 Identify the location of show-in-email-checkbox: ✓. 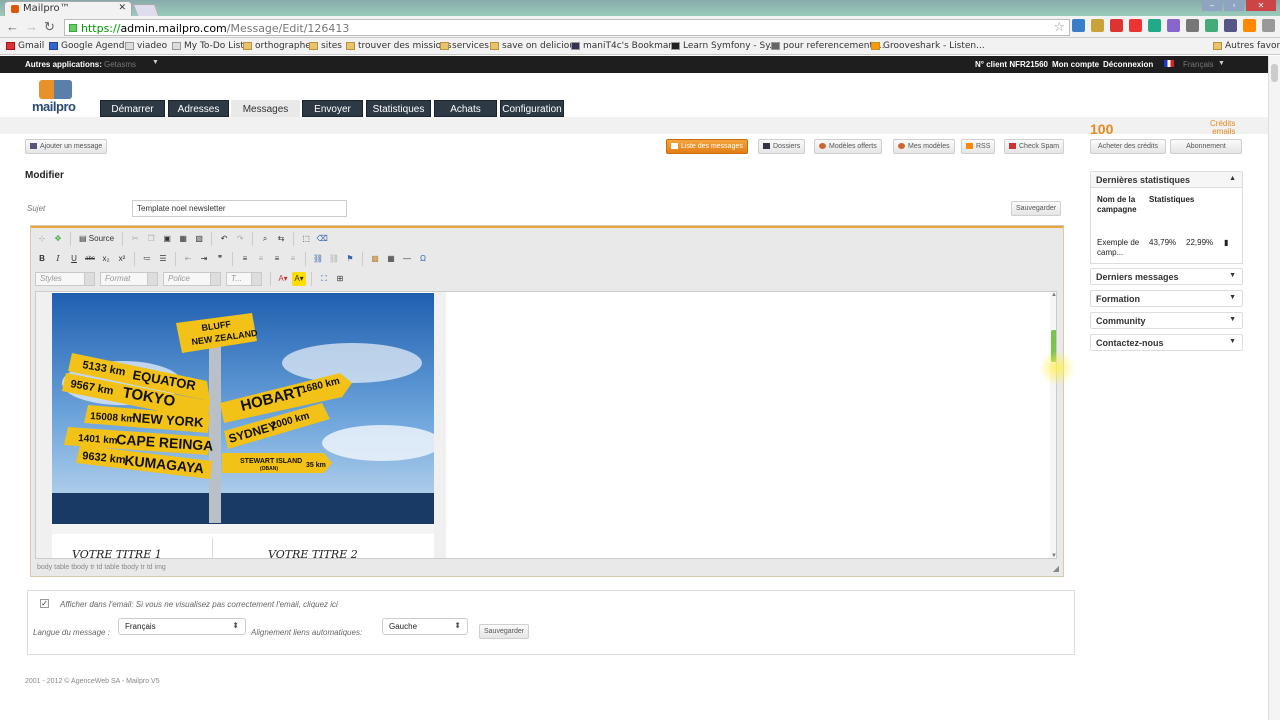
(44, 603).